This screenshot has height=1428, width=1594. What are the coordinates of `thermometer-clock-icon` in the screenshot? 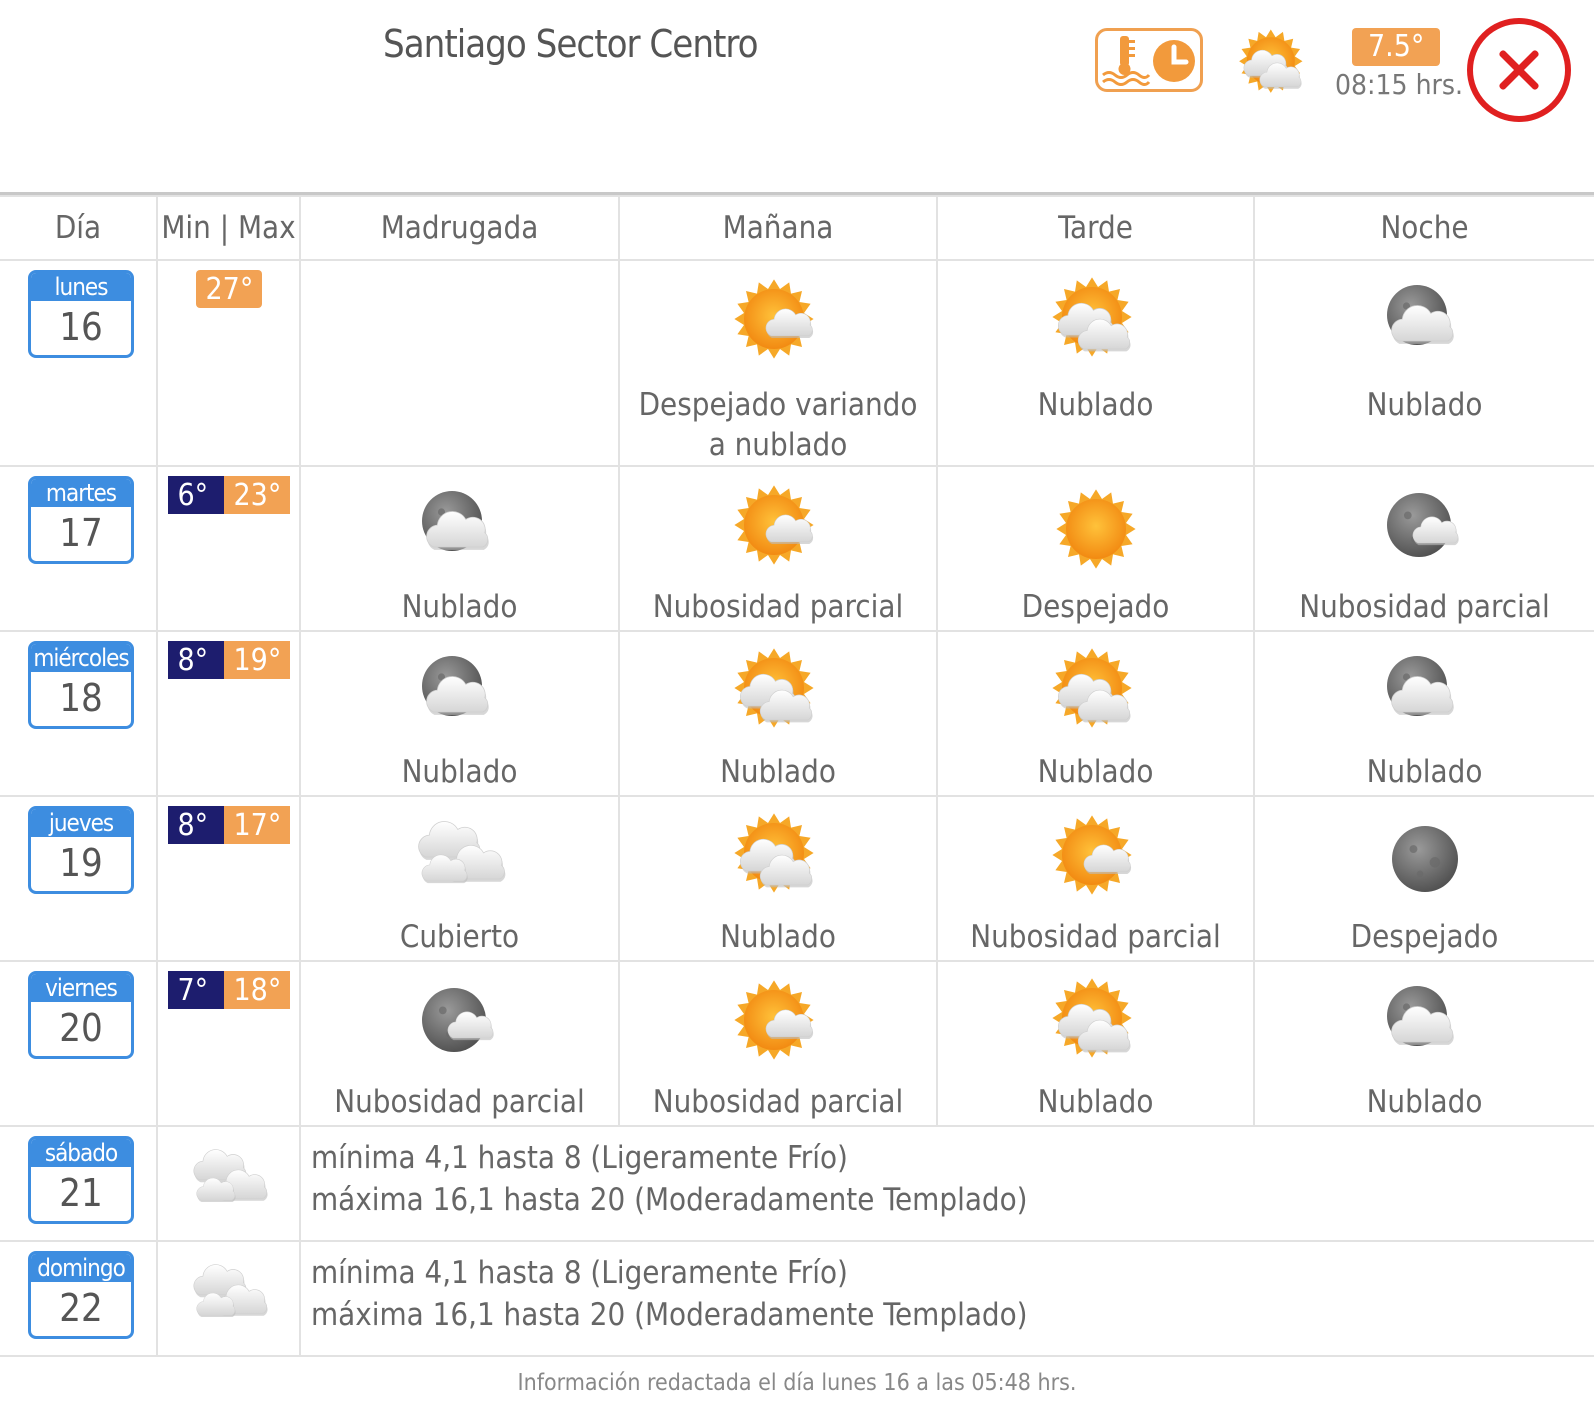 It's located at (1149, 60).